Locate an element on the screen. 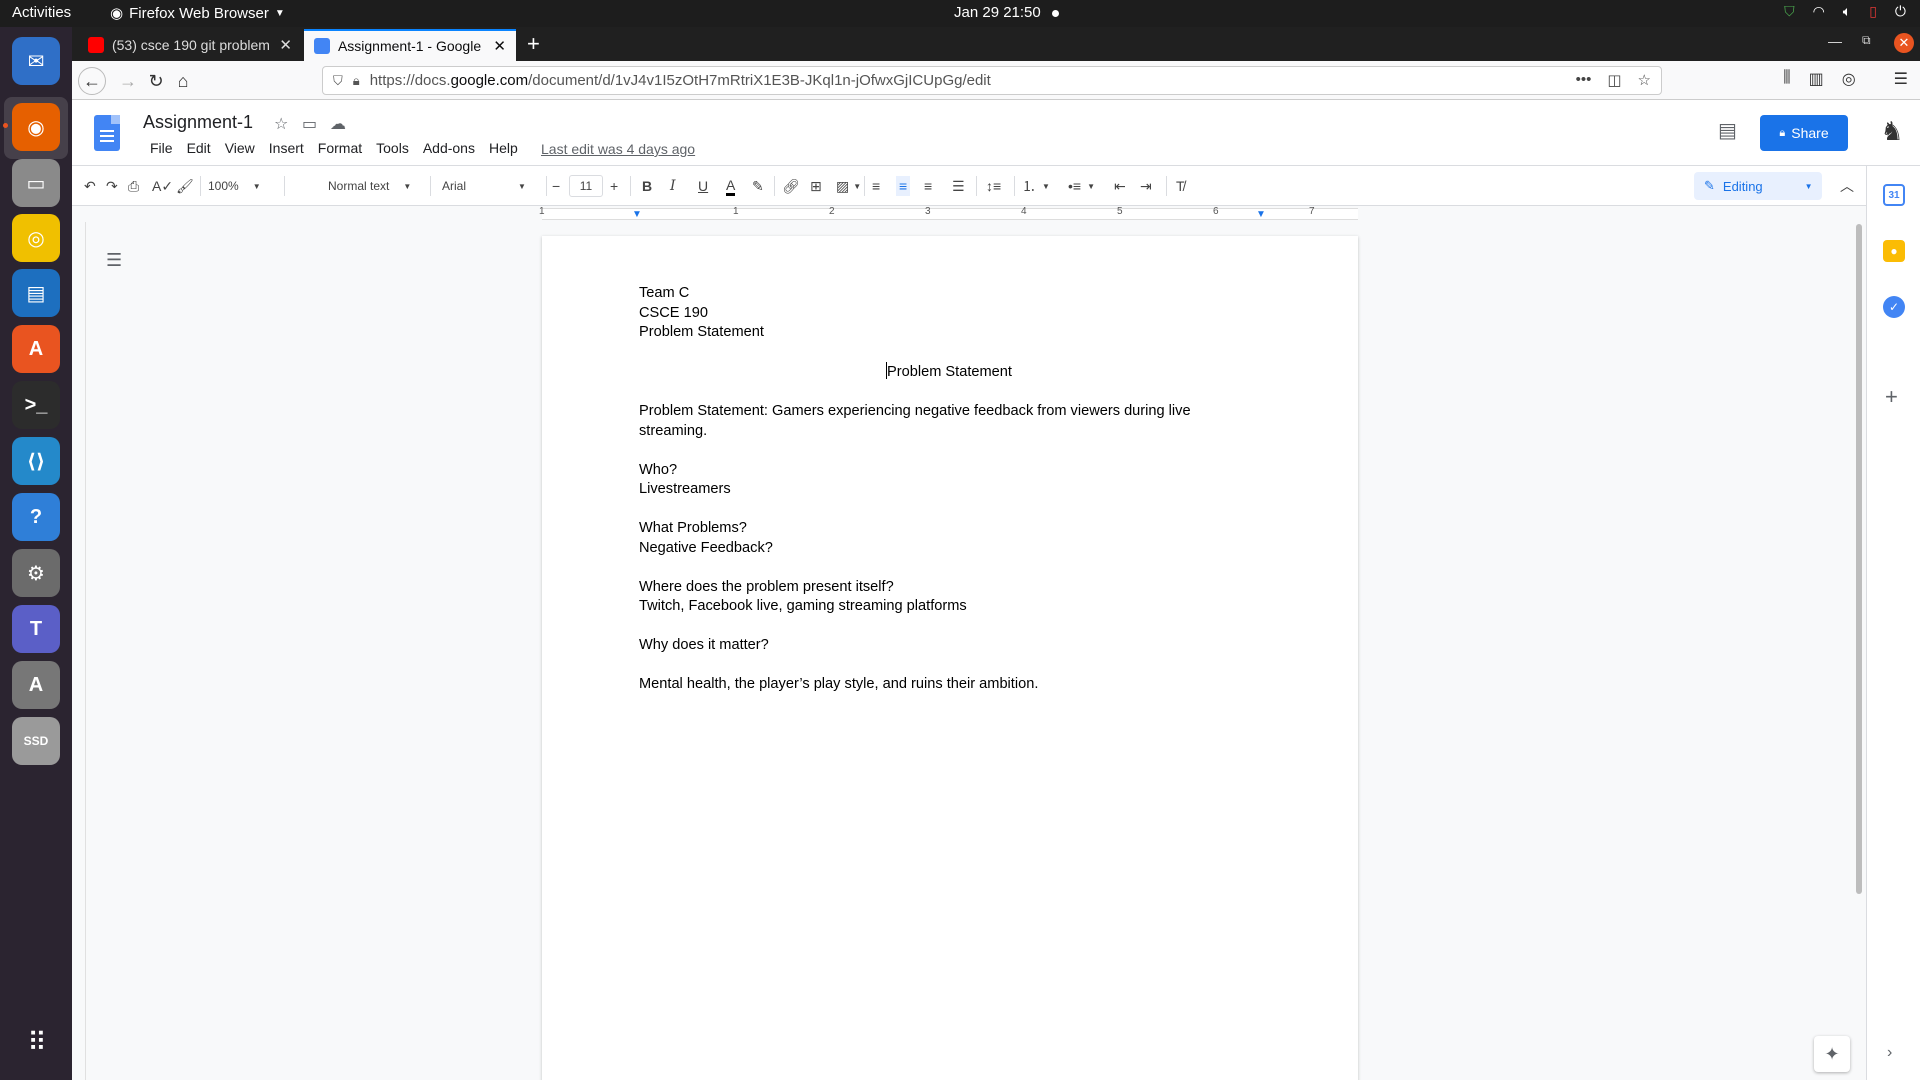  get-add-ons-icon: + is located at coordinates (1891, 397).